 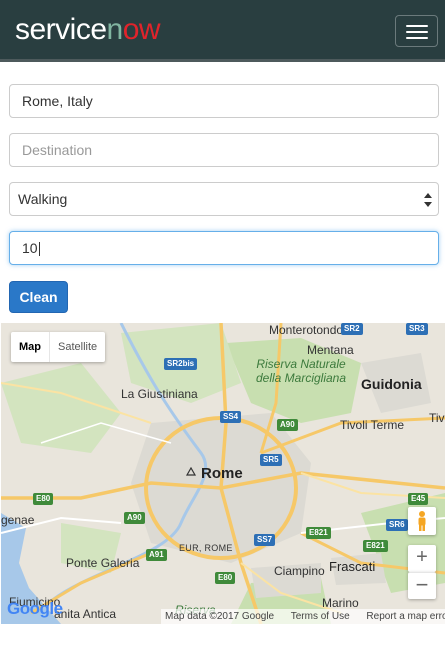 What do you see at coordinates (224, 101) in the screenshot?
I see `origin-input` at bounding box center [224, 101].